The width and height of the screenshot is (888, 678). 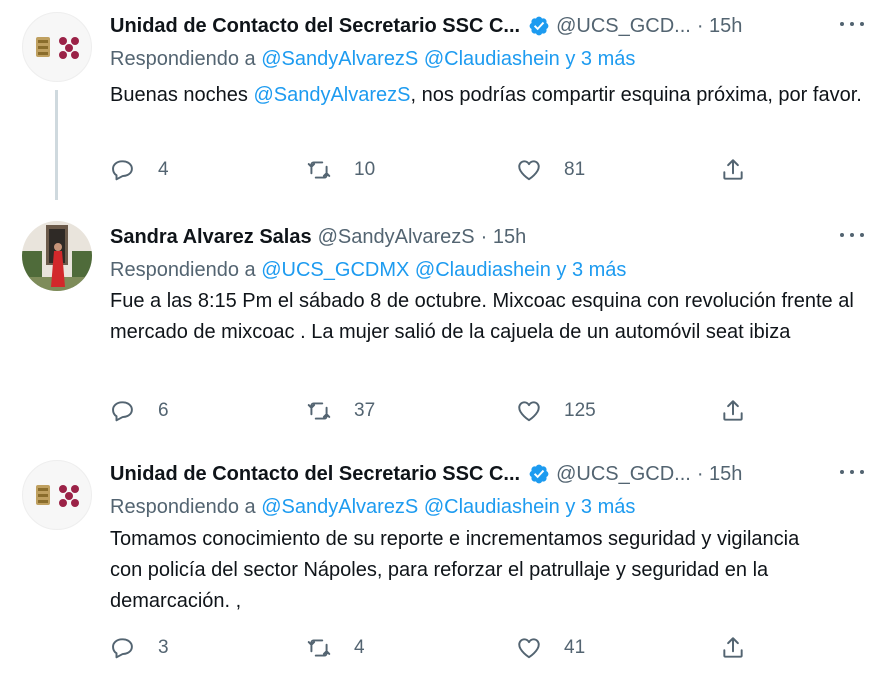 What do you see at coordinates (443, 270) in the screenshot?
I see `replying-to-links: @UCS_GCDMX @Claudiashein y 3 más` at bounding box center [443, 270].